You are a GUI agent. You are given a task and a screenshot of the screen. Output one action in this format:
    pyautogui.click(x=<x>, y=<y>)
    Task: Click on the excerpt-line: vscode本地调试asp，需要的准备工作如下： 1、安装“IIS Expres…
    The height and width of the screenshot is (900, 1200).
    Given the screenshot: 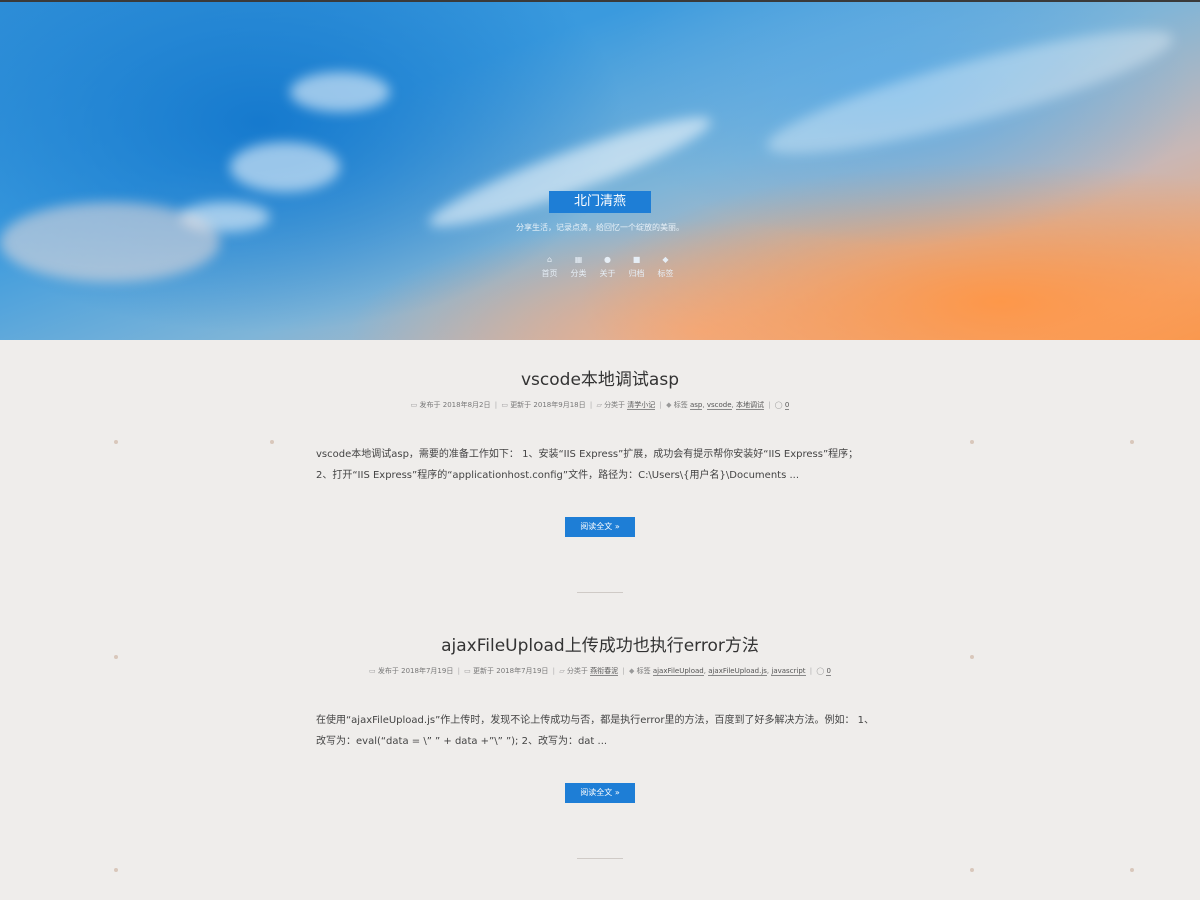 What is the action you would take?
    pyautogui.click(x=587, y=454)
    